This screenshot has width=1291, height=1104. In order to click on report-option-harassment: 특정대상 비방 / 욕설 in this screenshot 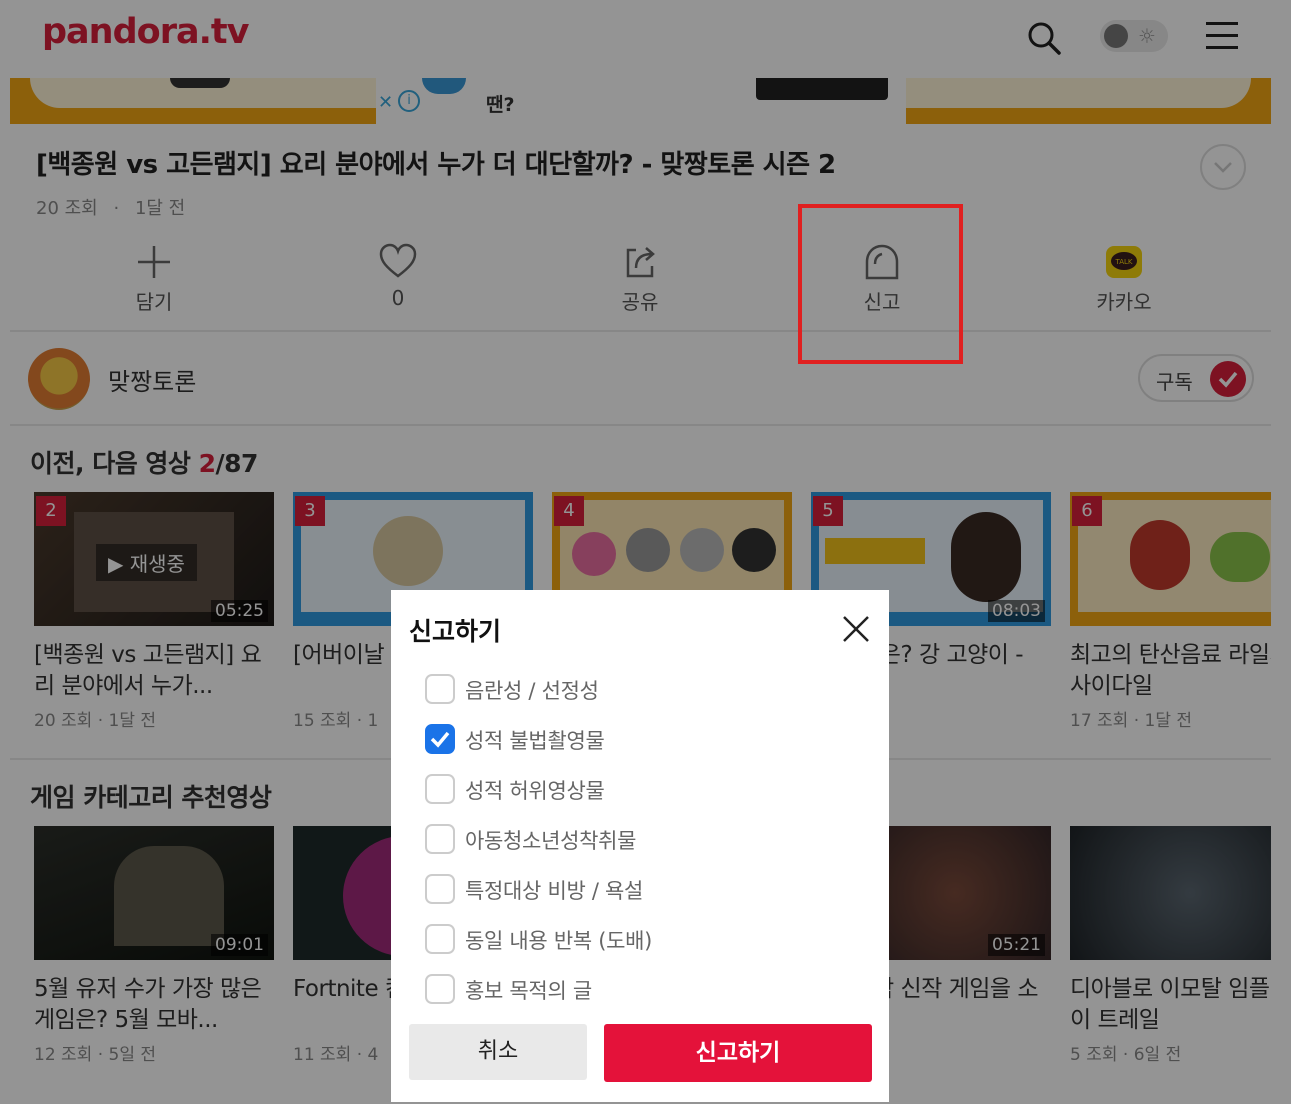, I will do `click(645, 890)`.